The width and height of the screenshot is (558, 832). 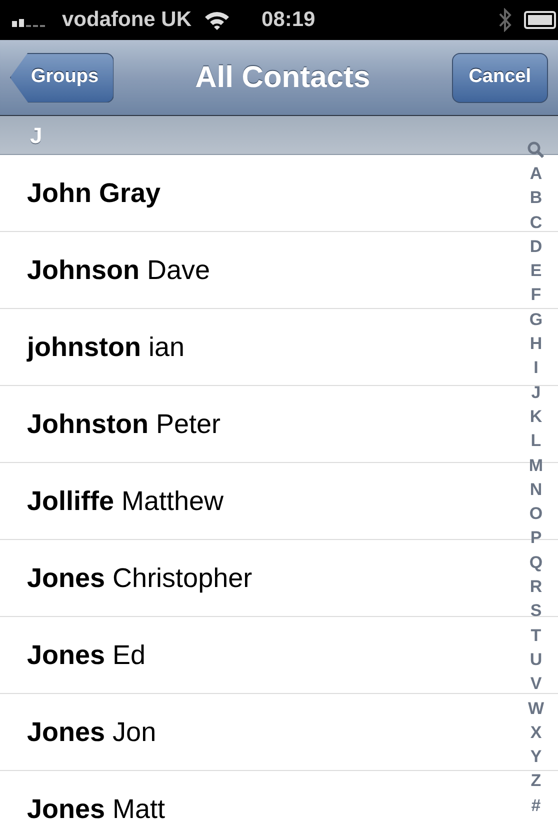 What do you see at coordinates (536, 271) in the screenshot?
I see `index-letter: E` at bounding box center [536, 271].